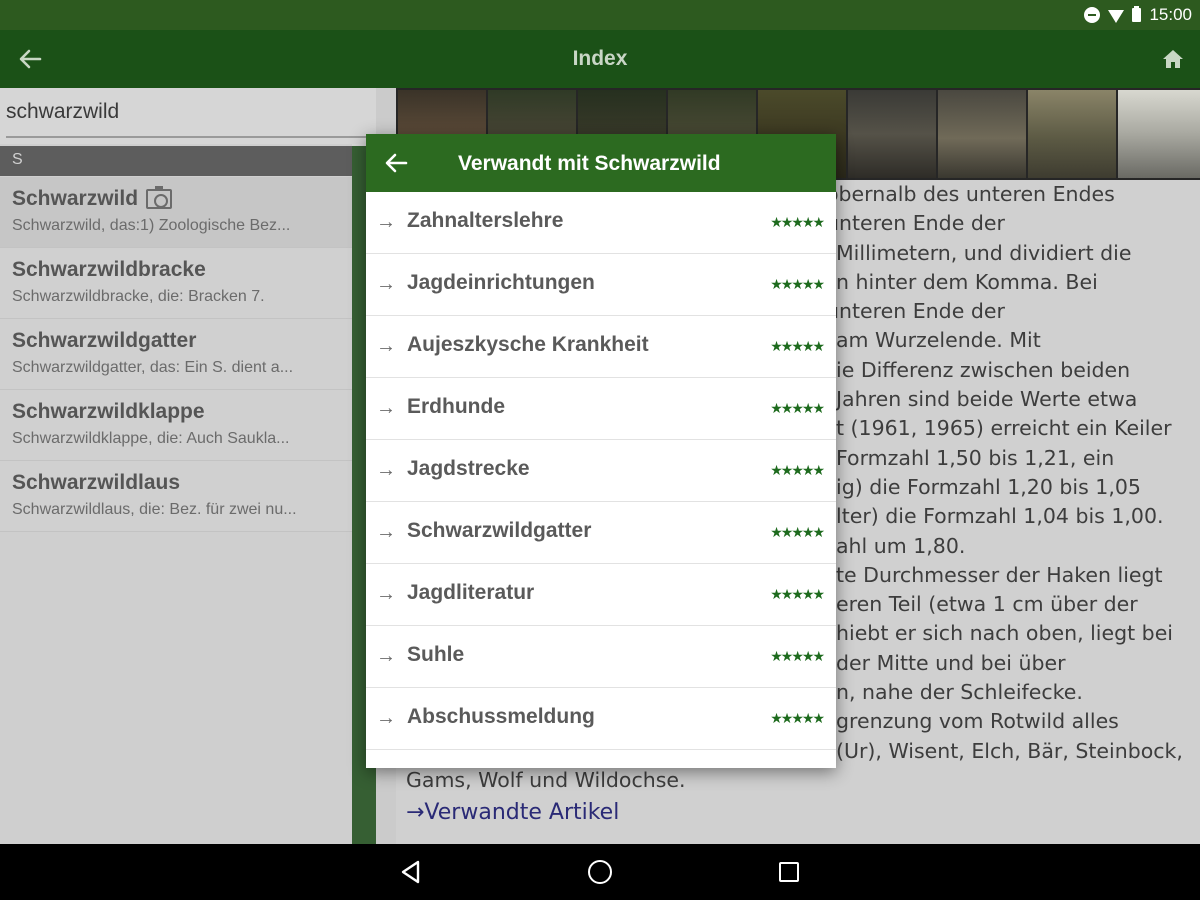 This screenshot has height=900, width=1200. Describe the element at coordinates (501, 282) in the screenshot. I see `related-item-label: Jagdeinrichtungen` at that location.